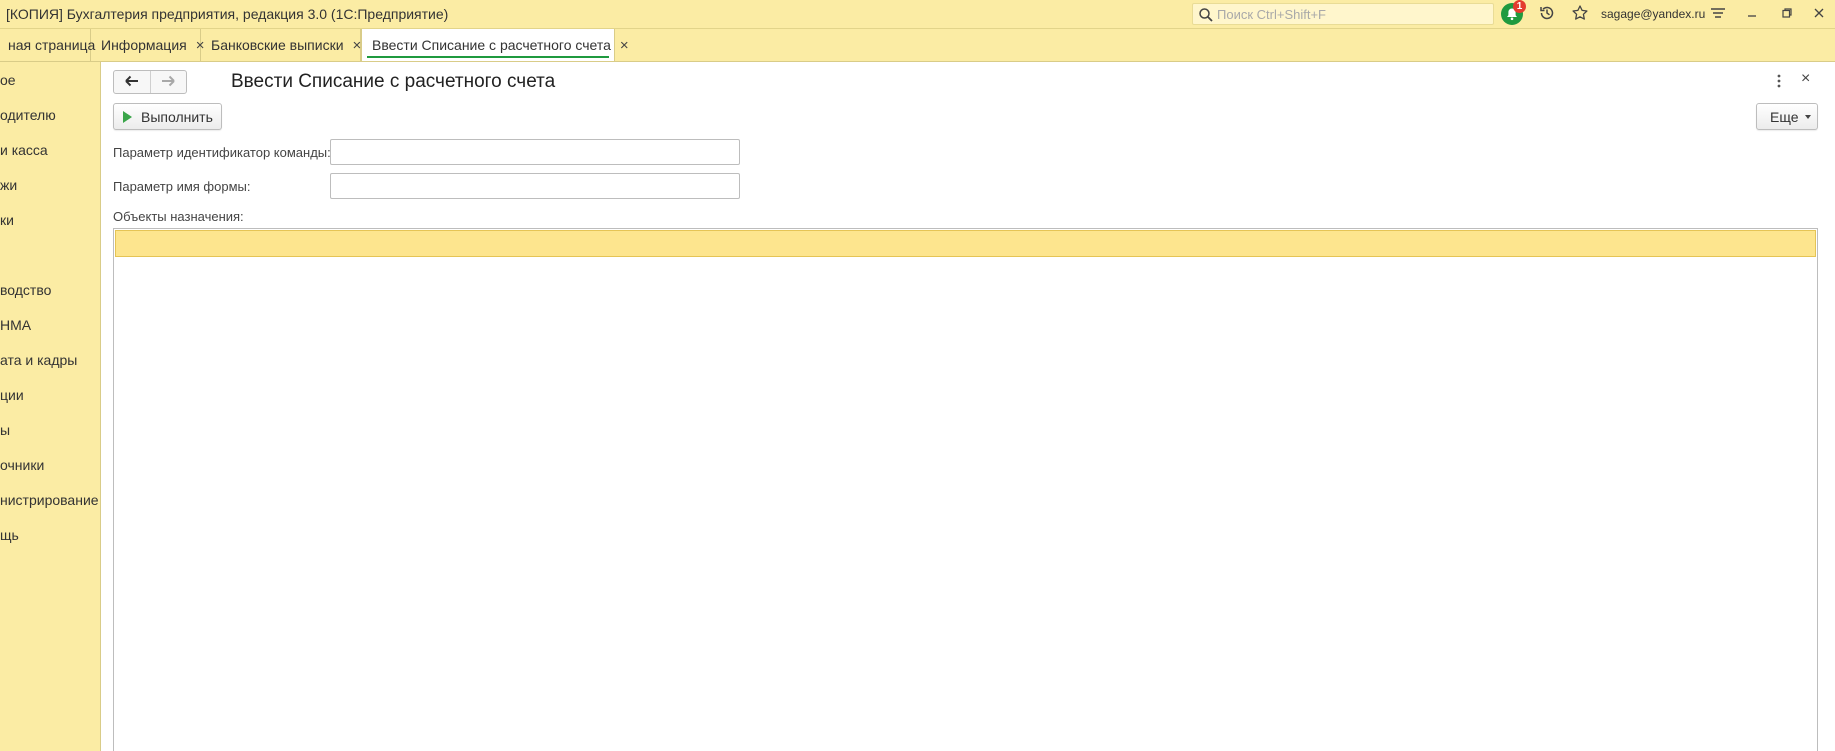  What do you see at coordinates (1519, 6) in the screenshot?
I see `notification-badge: 1` at bounding box center [1519, 6].